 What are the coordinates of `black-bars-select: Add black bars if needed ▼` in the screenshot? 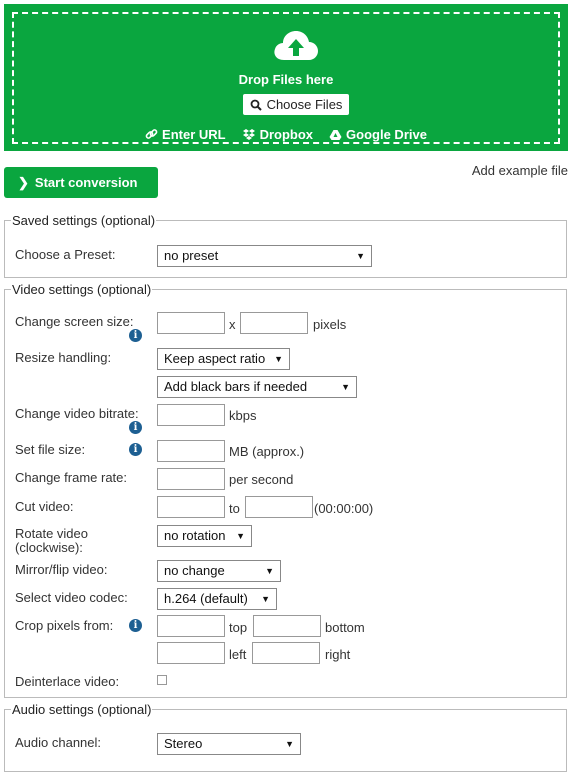 It's located at (257, 387).